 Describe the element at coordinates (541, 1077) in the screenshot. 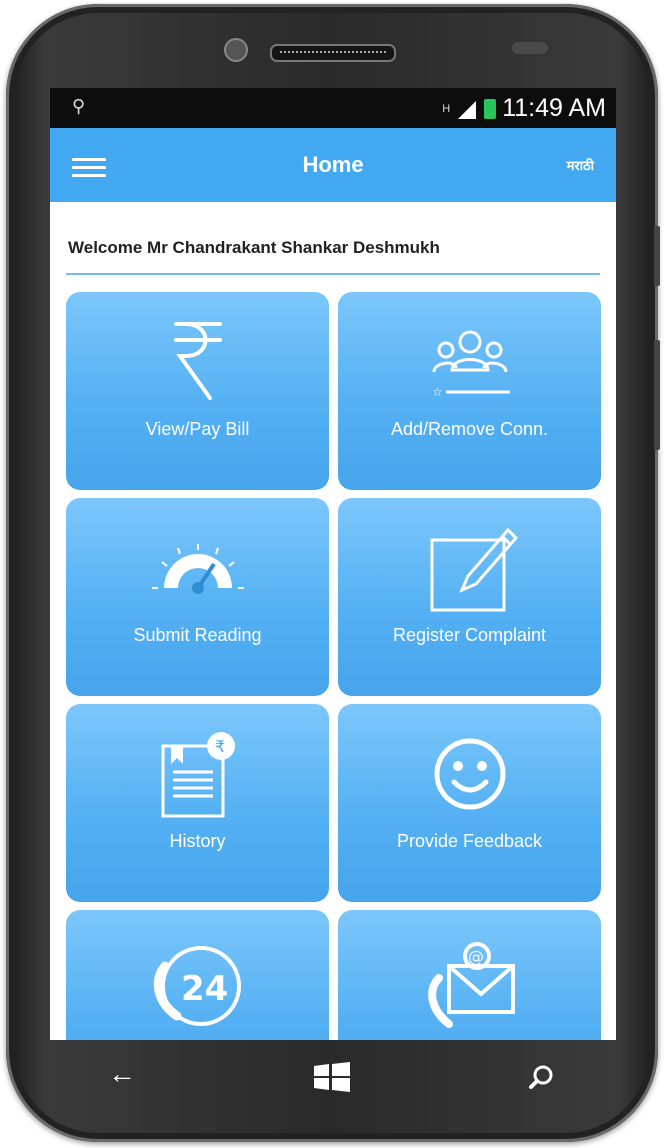

I see `search-icon` at that location.